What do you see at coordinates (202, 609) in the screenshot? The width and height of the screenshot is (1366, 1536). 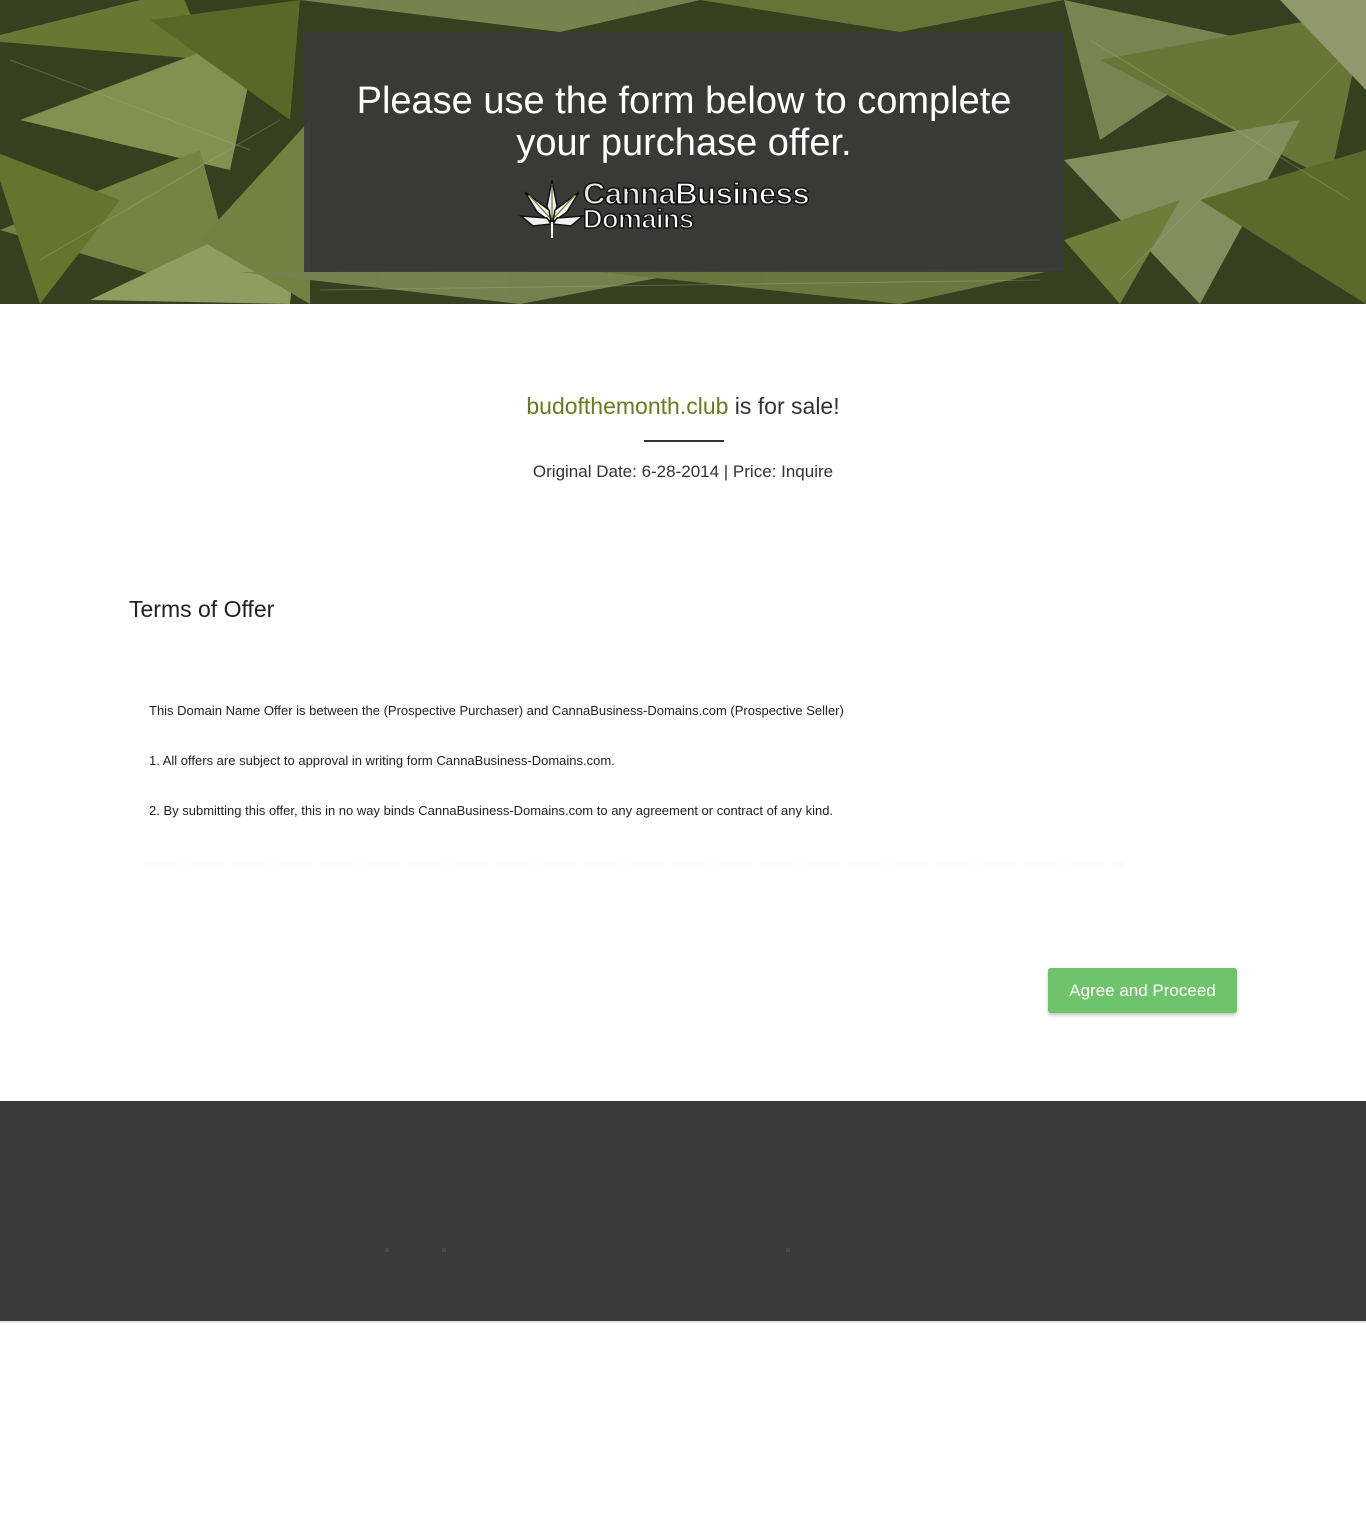 I see `terms-title: Terms of Offer` at bounding box center [202, 609].